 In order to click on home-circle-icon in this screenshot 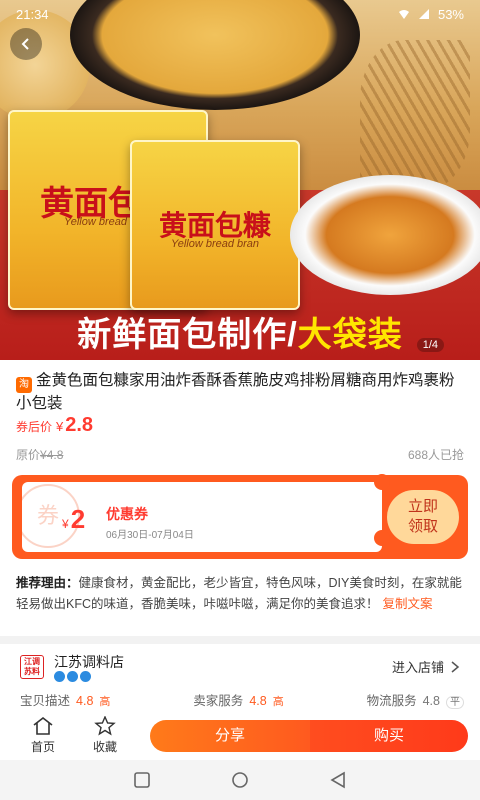, I will do `click(240, 780)`.